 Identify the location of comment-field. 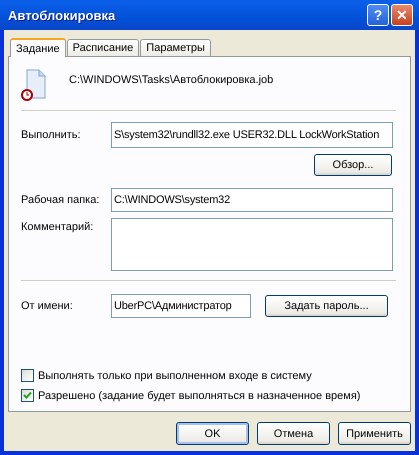
(252, 244).